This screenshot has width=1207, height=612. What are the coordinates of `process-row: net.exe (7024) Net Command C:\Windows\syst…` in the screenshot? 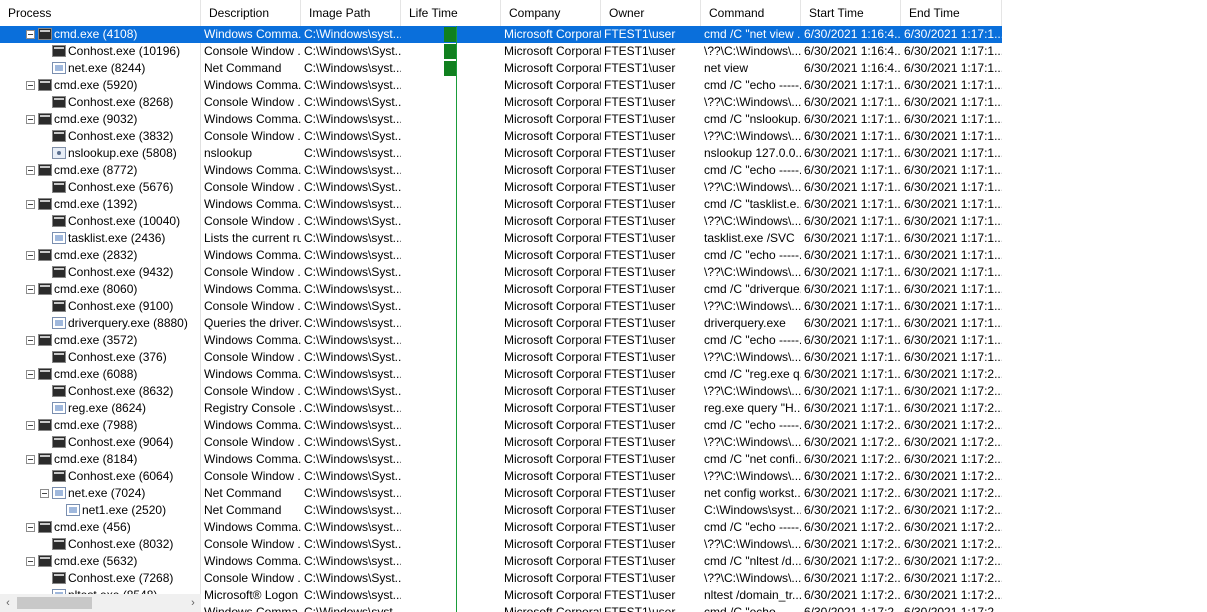 It's located at (501, 493).